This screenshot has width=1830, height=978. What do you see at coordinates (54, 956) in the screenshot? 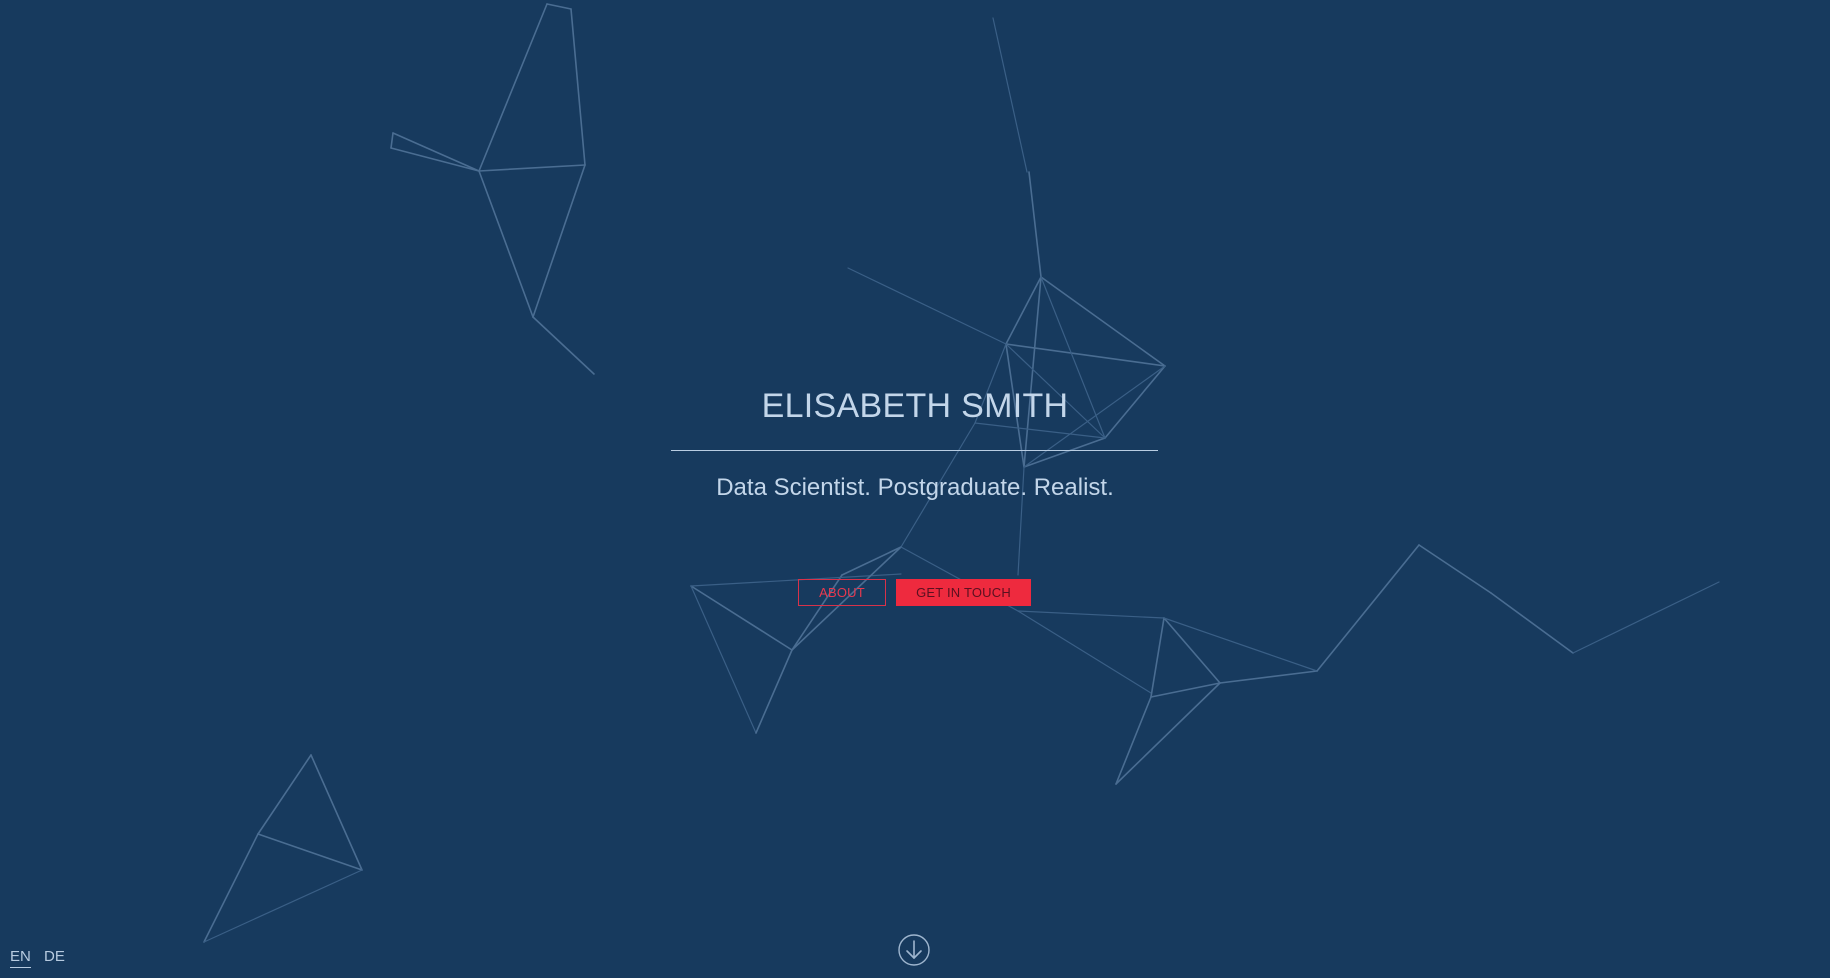
I see `language-option-de: DE` at bounding box center [54, 956].